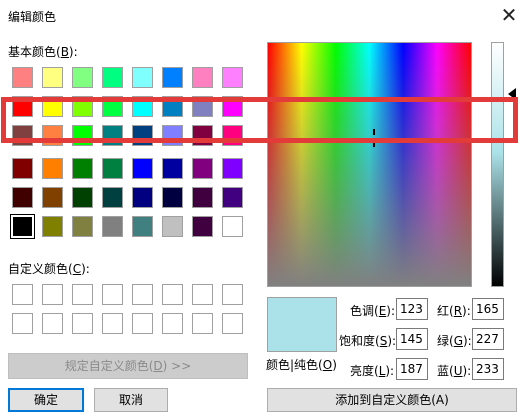  What do you see at coordinates (372, 371) in the screenshot?
I see `luminosity-label: 亮度(L):` at bounding box center [372, 371].